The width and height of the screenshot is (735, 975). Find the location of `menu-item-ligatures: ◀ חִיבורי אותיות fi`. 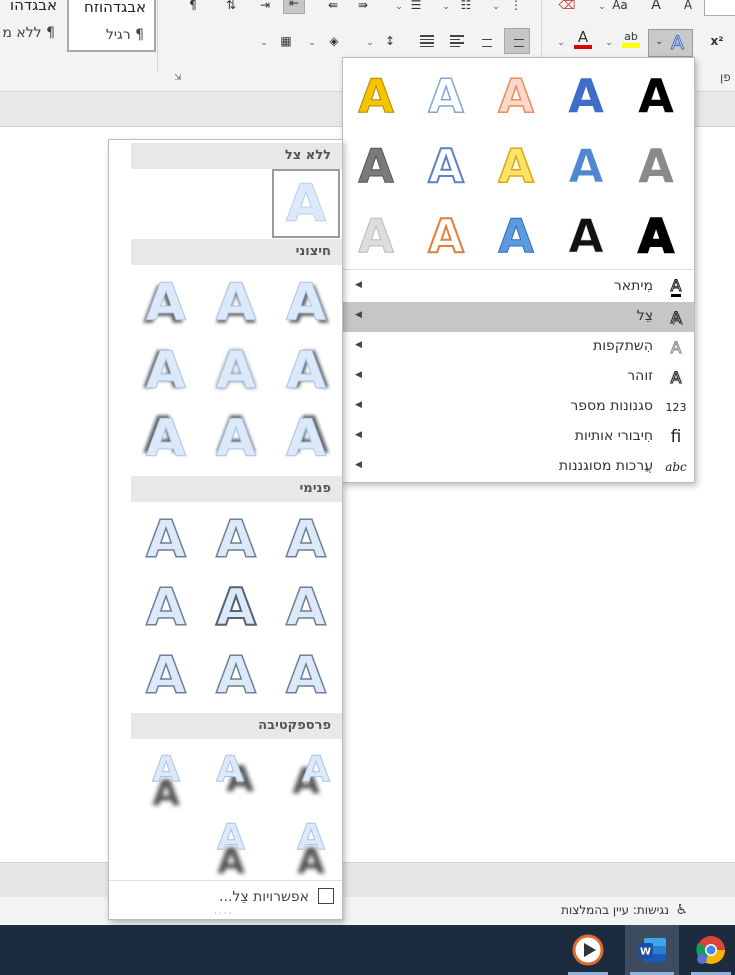

menu-item-ligatures: ◀ חִיבורי אותיות fi is located at coordinates (518, 437).